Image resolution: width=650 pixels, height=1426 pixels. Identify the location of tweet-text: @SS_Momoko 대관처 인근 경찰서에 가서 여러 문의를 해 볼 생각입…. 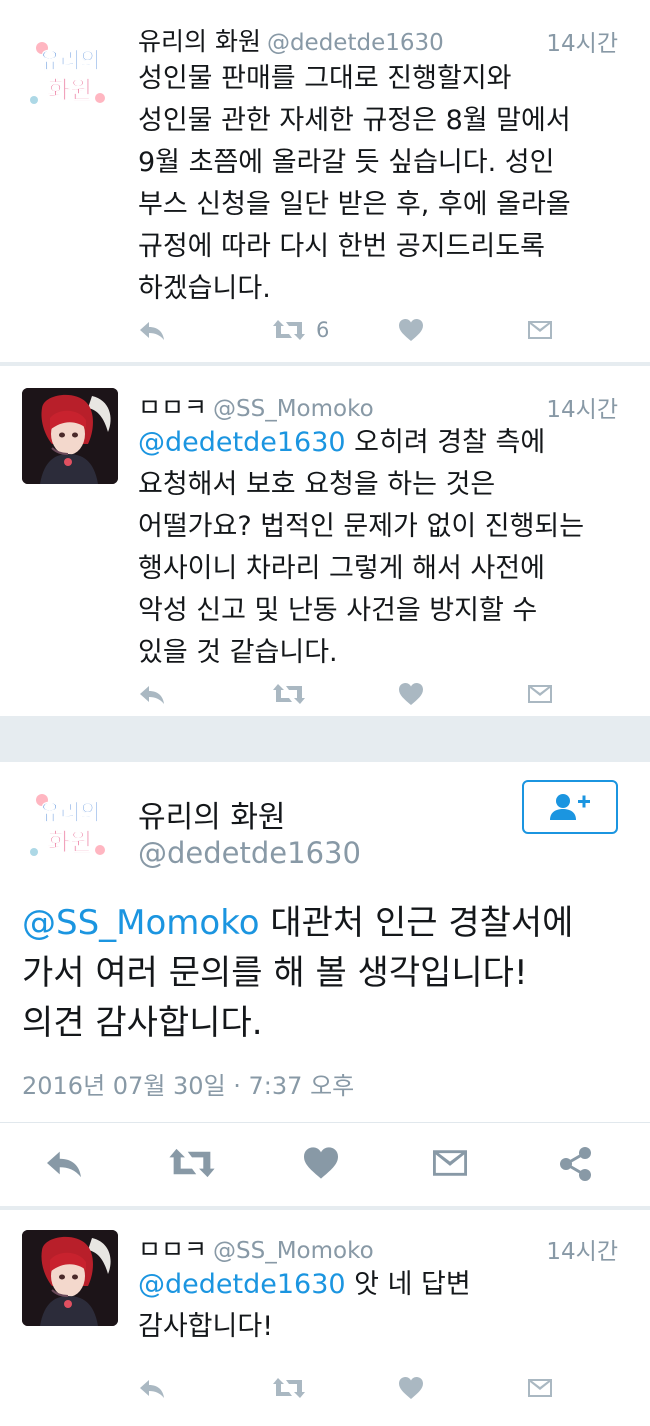
(327, 973).